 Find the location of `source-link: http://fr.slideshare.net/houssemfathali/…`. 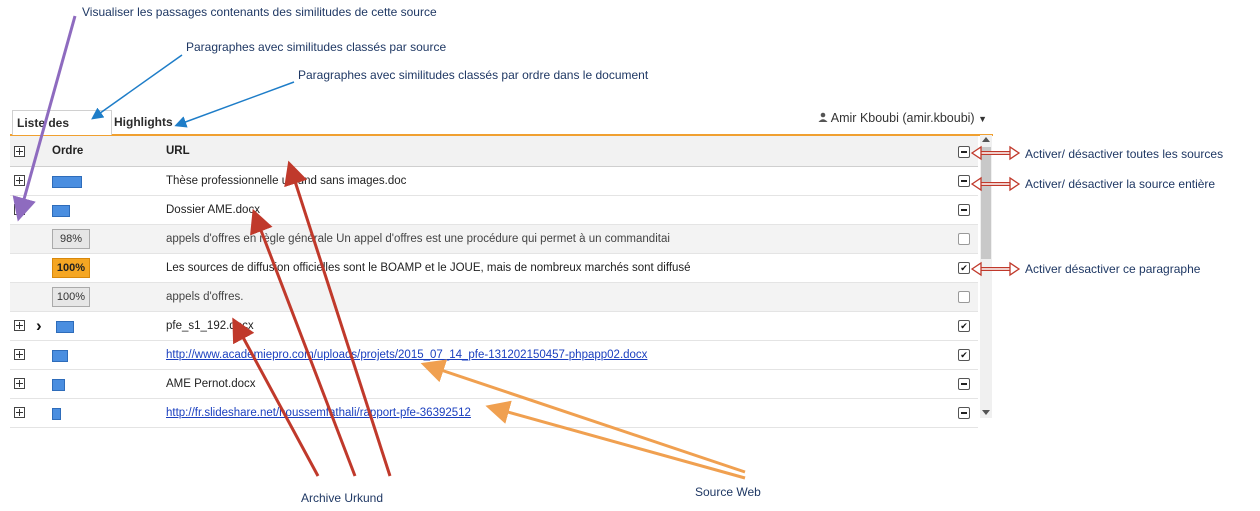

source-link: http://fr.slideshare.net/houssemfathali/… is located at coordinates (318, 413).